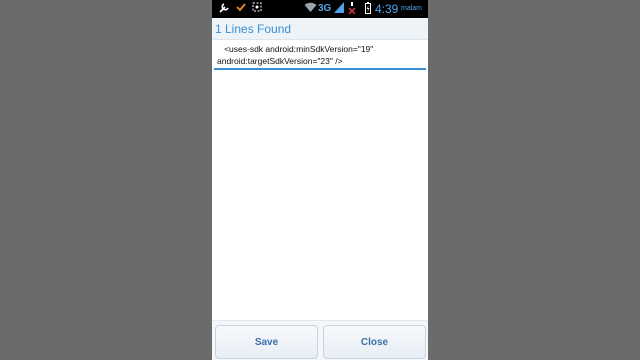 Image resolution: width=640 pixels, height=360 pixels. What do you see at coordinates (320, 340) in the screenshot?
I see `button-bar: Save Close` at bounding box center [320, 340].